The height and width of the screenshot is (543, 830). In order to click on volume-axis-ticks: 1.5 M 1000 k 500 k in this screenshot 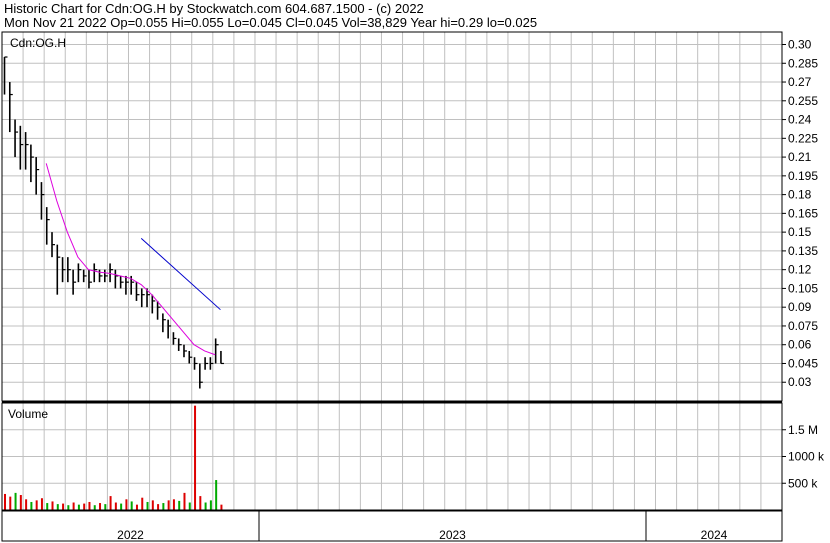, I will do `click(803, 456)`.